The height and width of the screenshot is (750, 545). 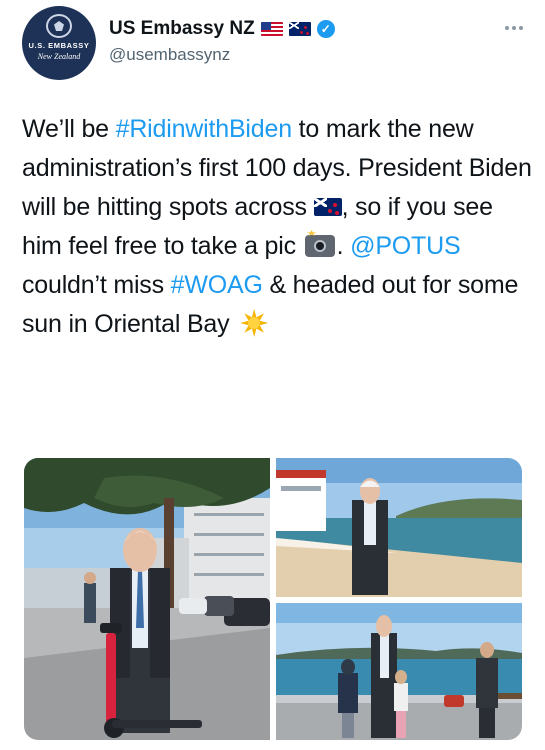 I want to click on us-flag-icon, so click(x=271, y=29).